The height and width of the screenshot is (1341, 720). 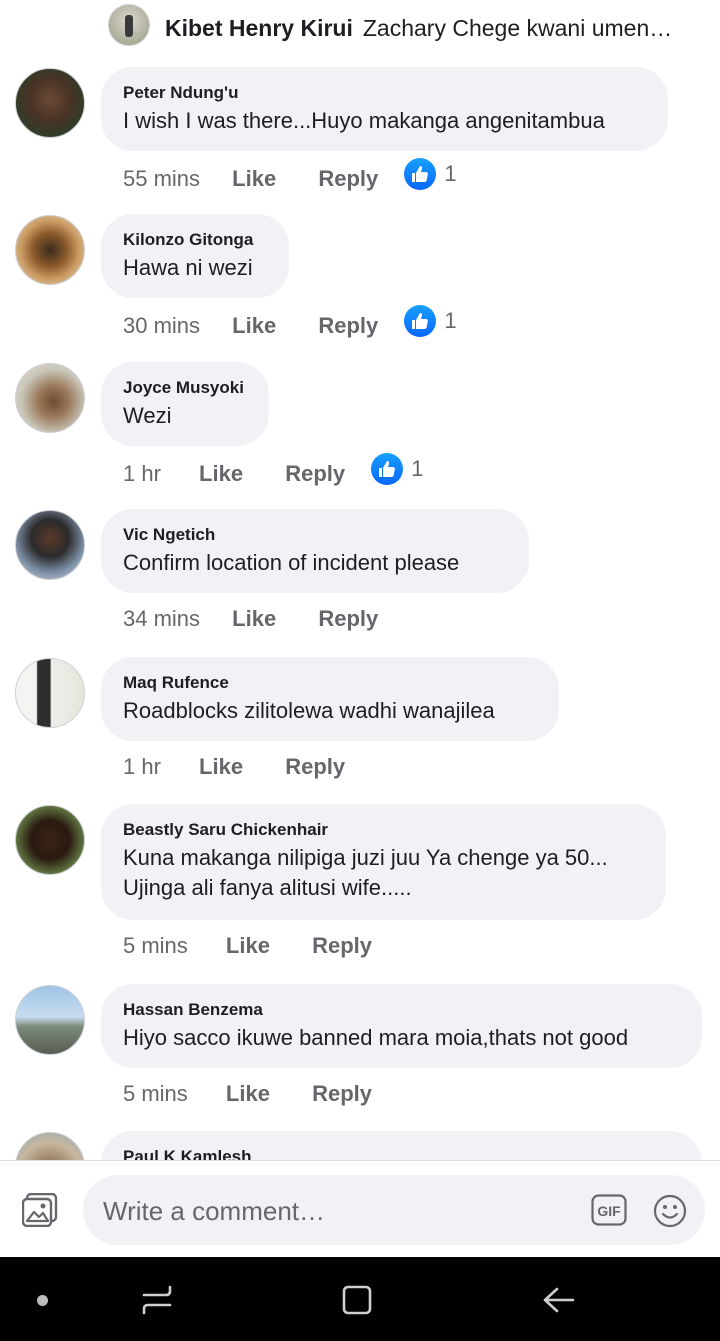 What do you see at coordinates (161, 179) in the screenshot?
I see `comment-timestamp: 55 mins` at bounding box center [161, 179].